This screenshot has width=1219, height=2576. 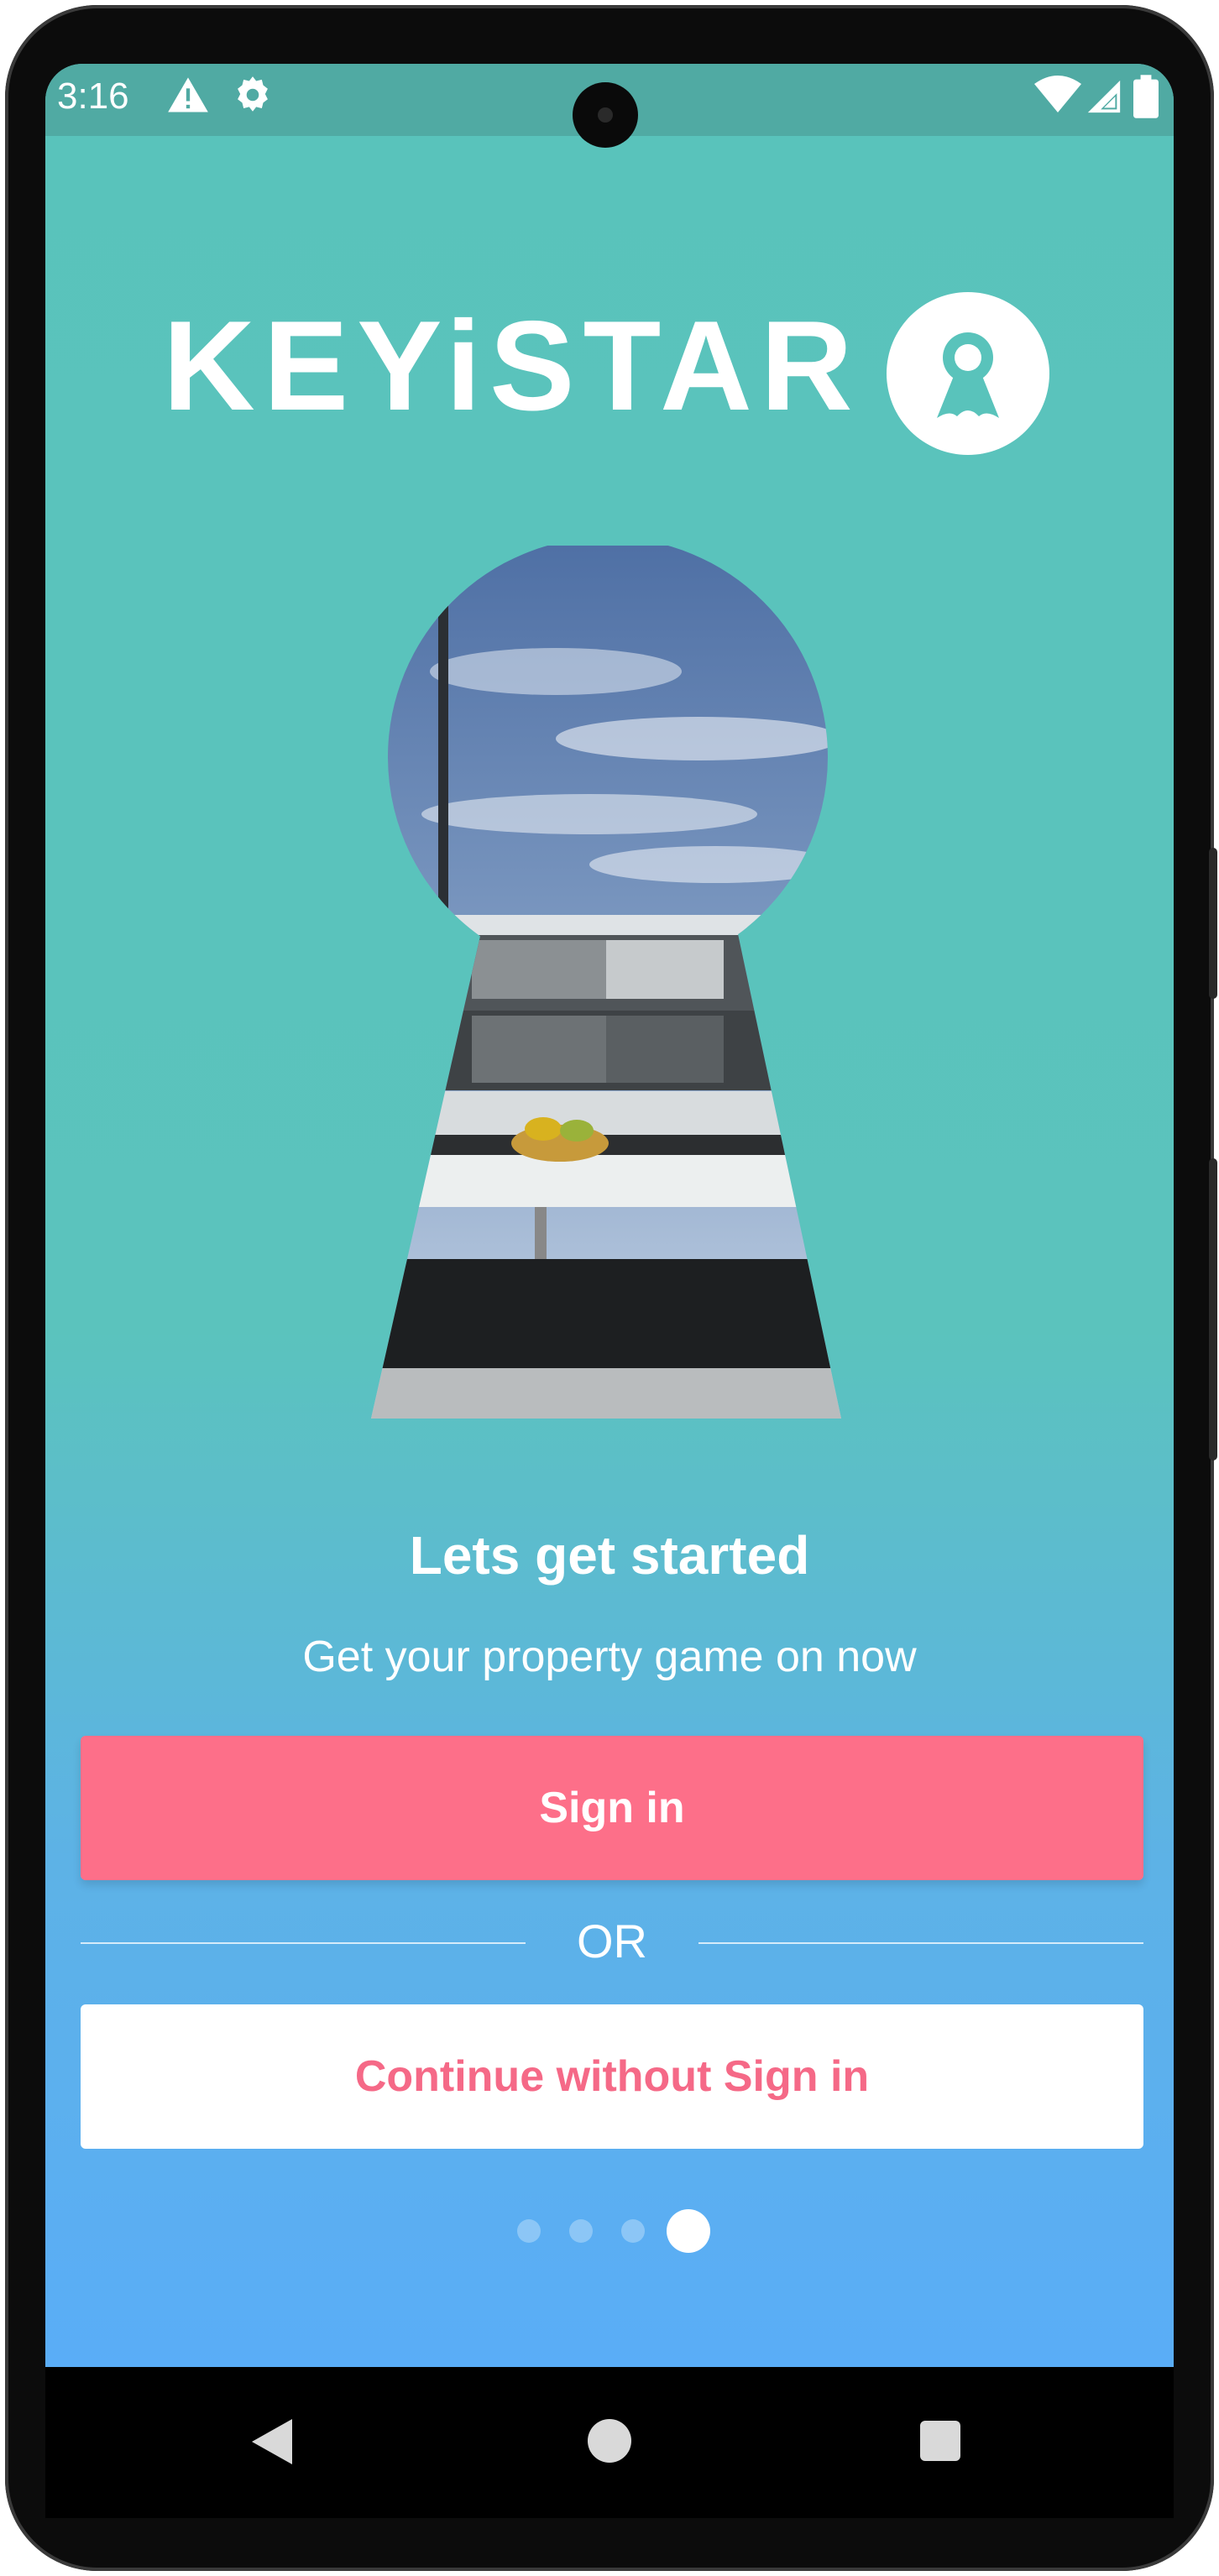 I want to click on settings-gear-icon, so click(x=253, y=97).